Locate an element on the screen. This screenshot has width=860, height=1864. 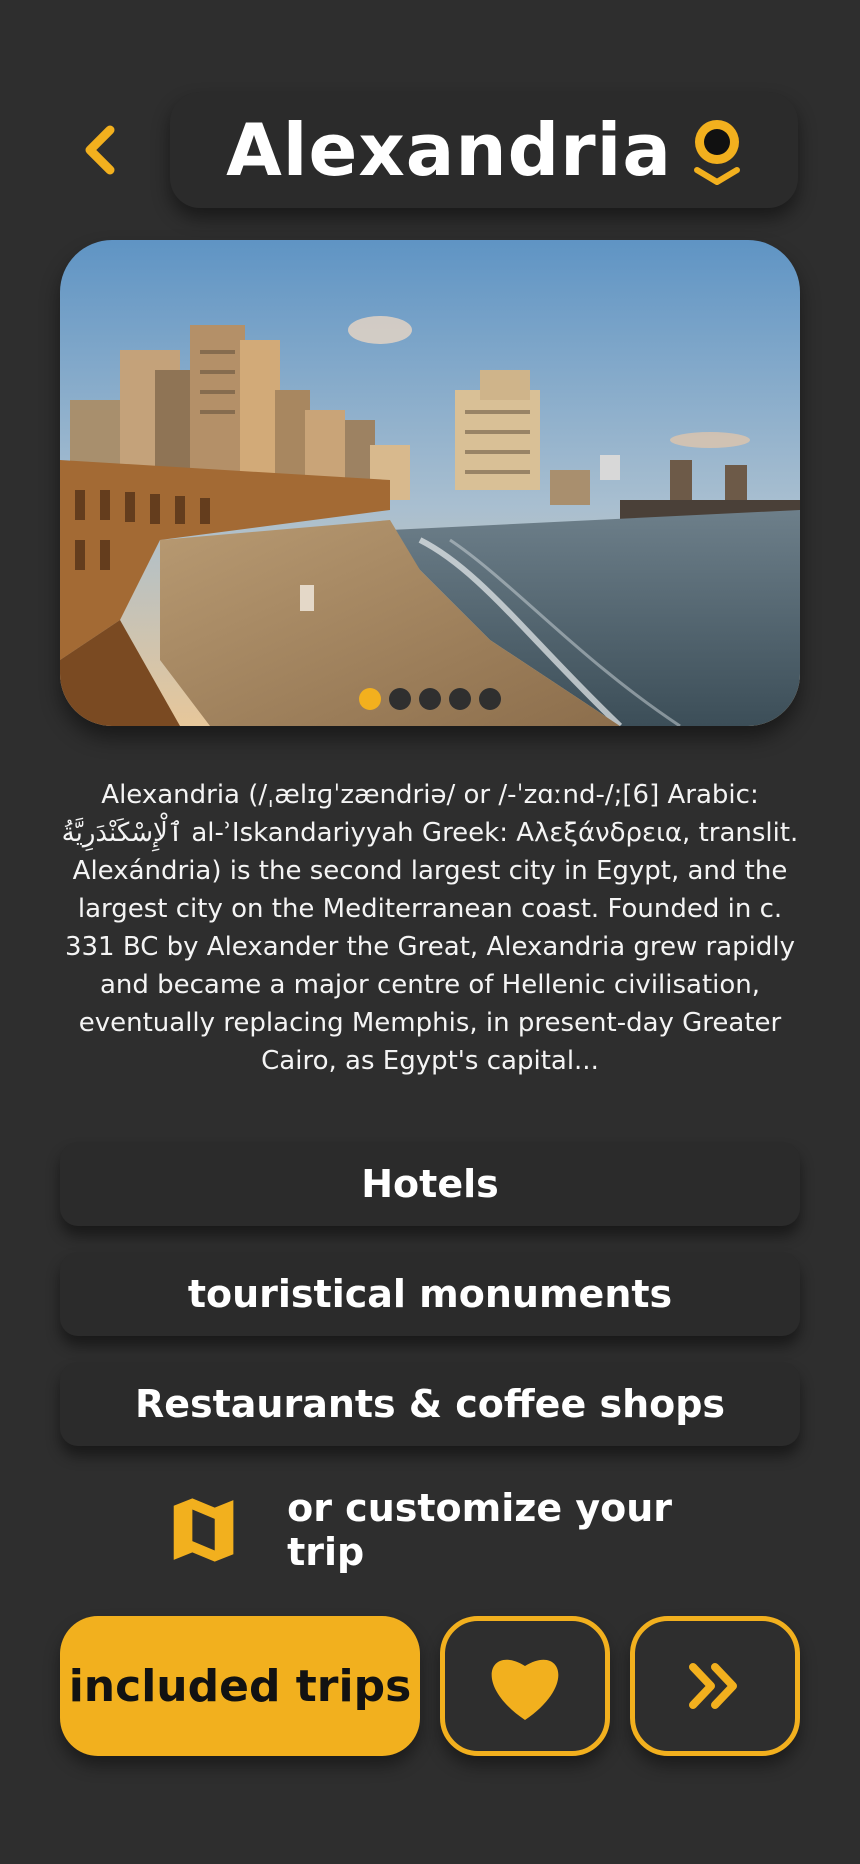
double-chevron-right-icon is located at coordinates (713, 1686).